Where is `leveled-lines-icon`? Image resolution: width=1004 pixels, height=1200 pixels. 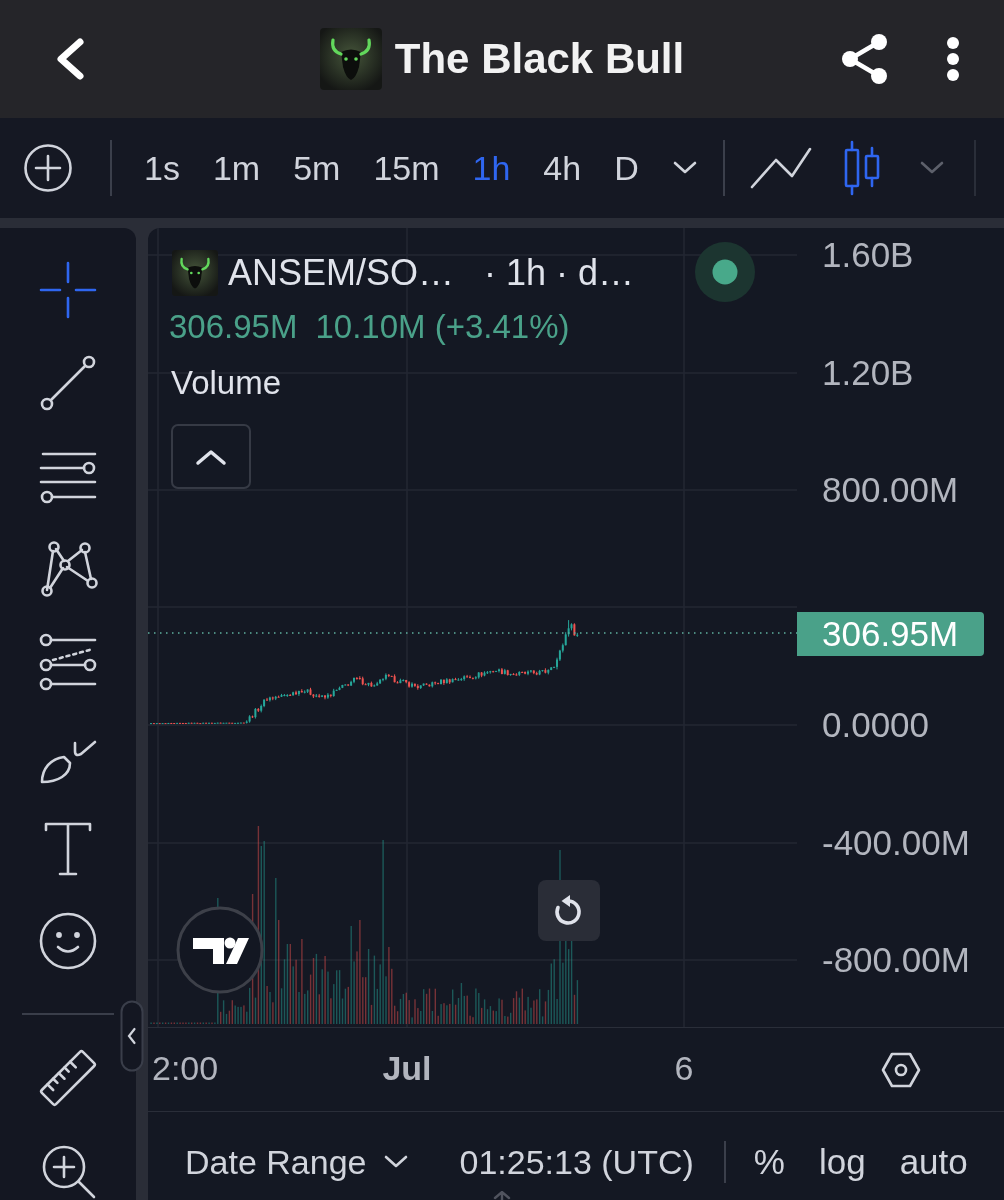
leveled-lines-icon is located at coordinates (68, 662).